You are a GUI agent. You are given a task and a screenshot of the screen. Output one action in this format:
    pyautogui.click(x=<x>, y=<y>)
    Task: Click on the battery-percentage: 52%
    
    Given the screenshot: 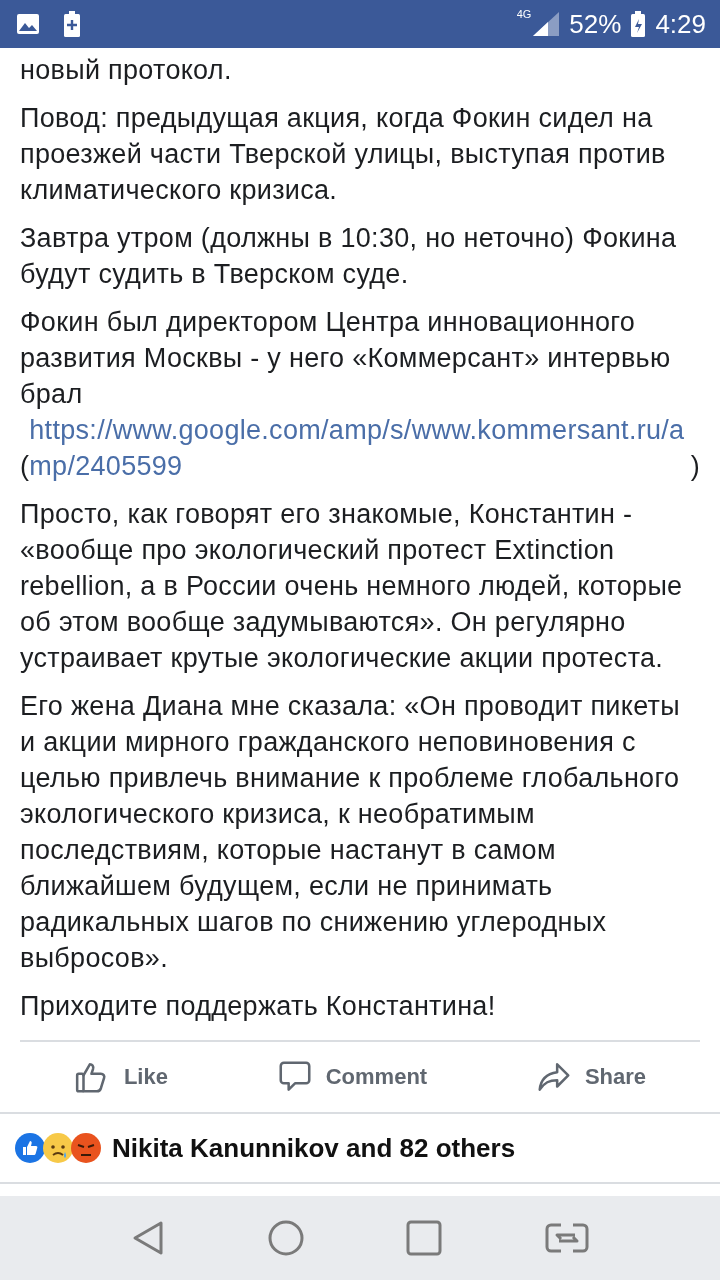 What is the action you would take?
    pyautogui.click(x=595, y=24)
    